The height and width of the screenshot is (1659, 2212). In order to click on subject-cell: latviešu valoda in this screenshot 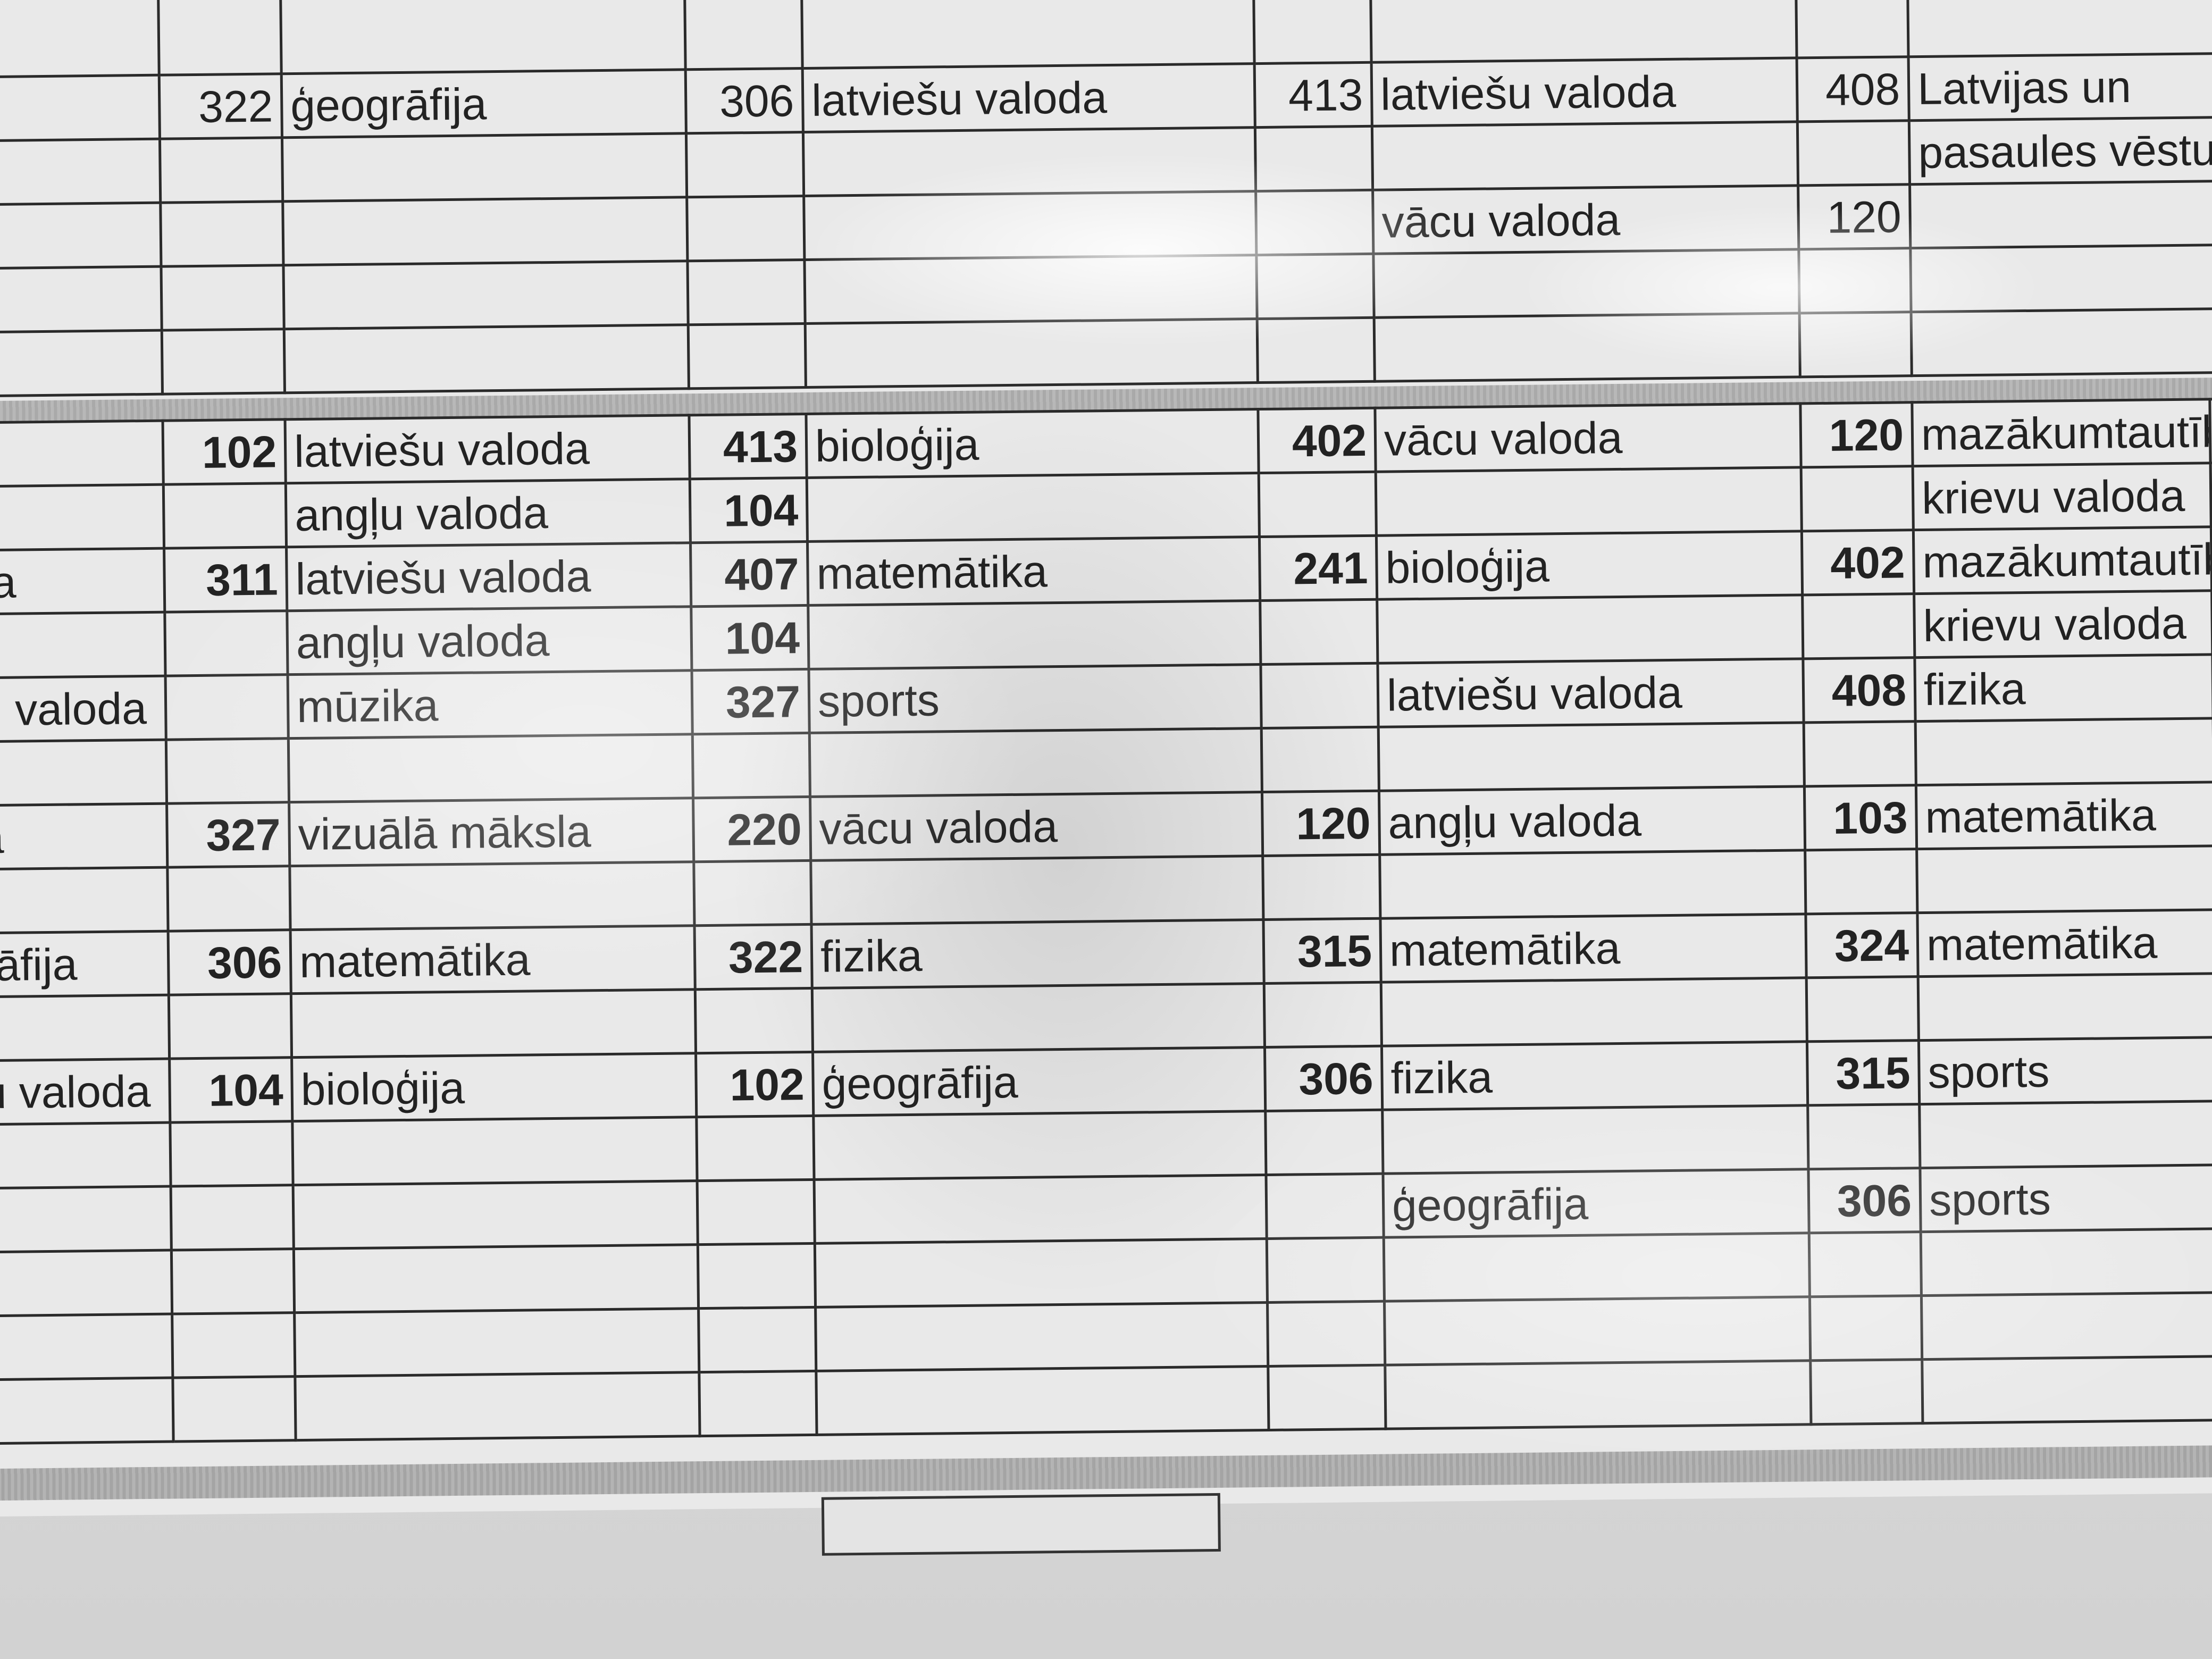, I will do `click(1028, 97)`.